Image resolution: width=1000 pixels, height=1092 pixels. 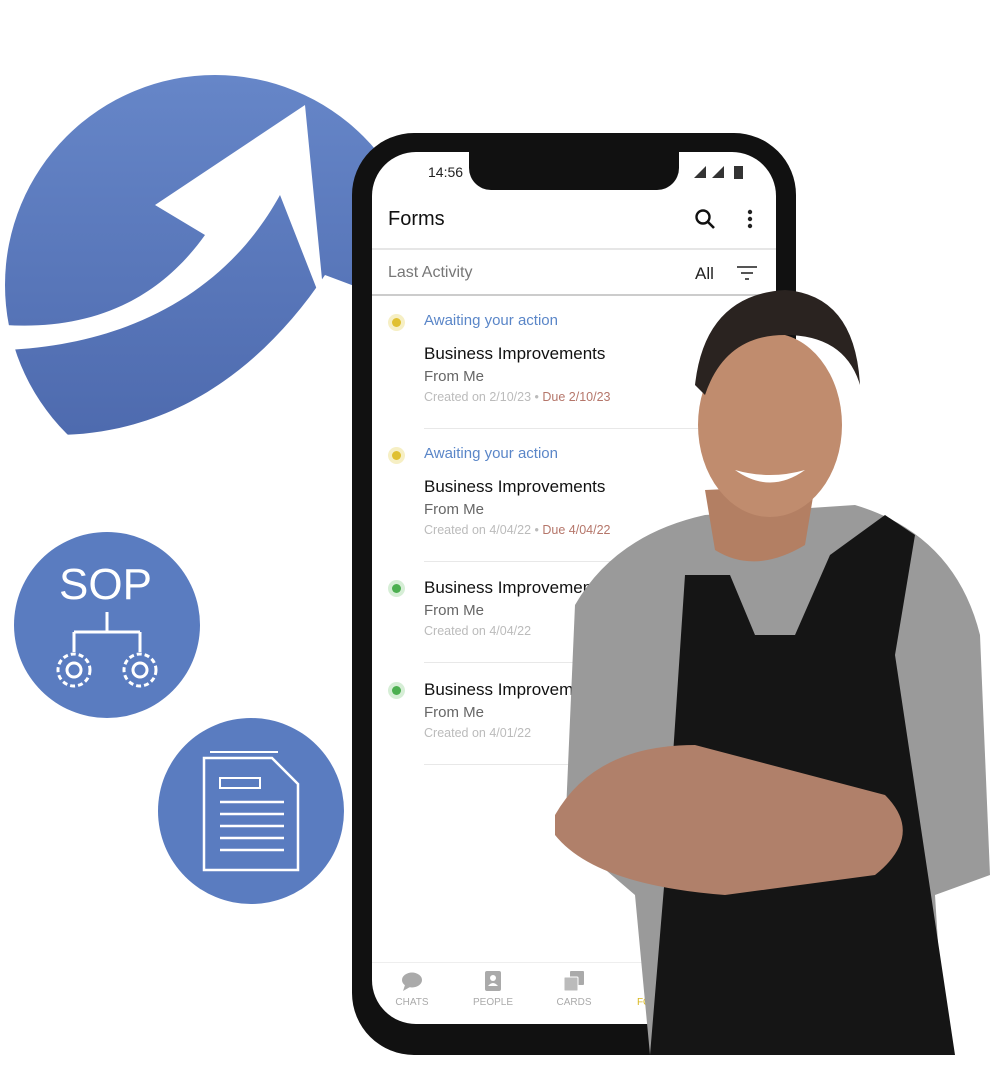 What do you see at coordinates (705, 219) in the screenshot?
I see `search-icon` at bounding box center [705, 219].